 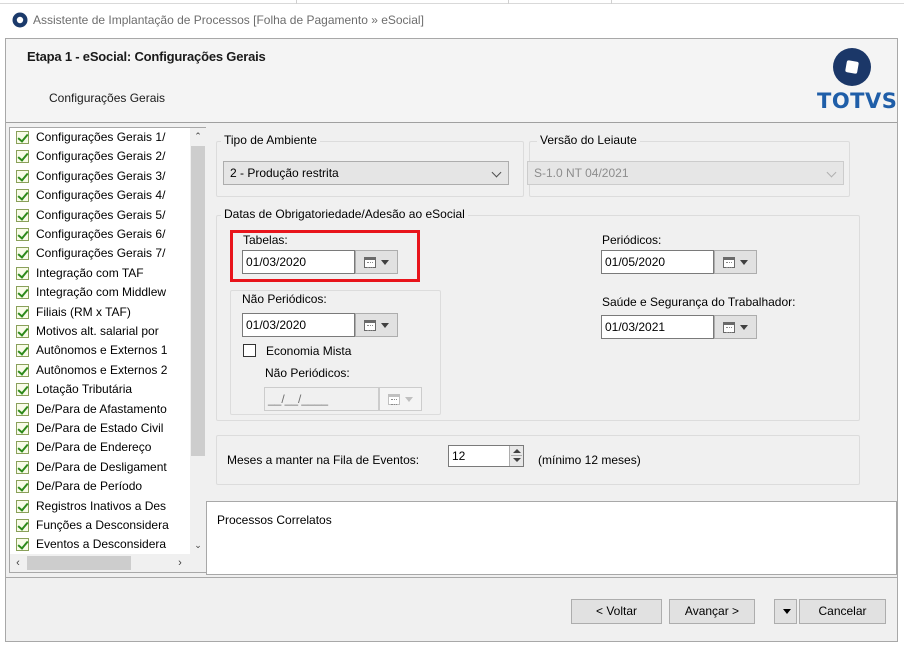 I want to click on tree-item-label: Funções a Desconsidera, so click(x=102, y=525).